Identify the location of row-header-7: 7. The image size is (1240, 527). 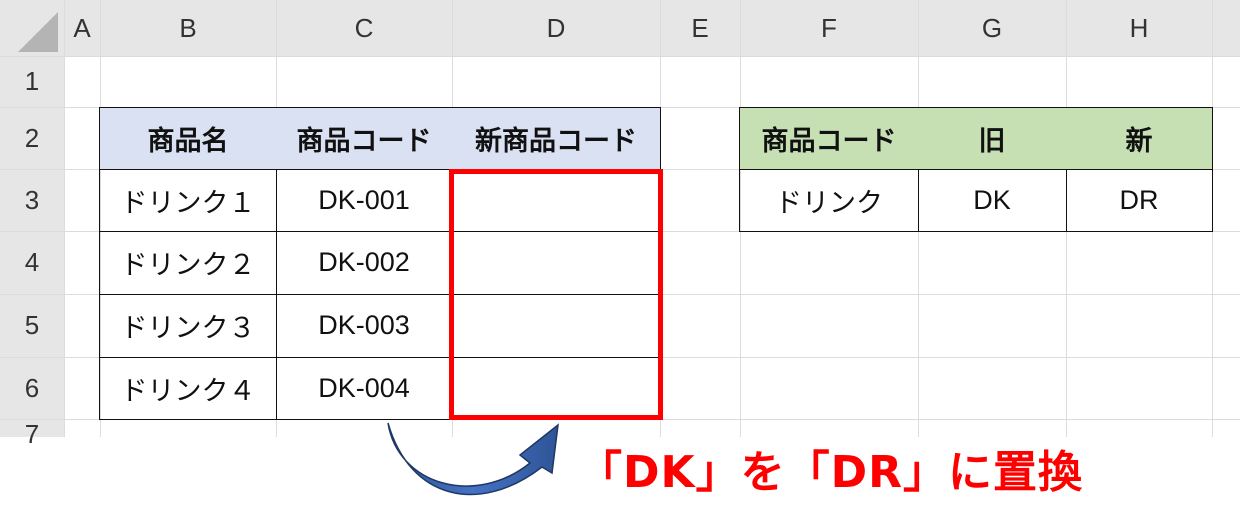
(32, 434).